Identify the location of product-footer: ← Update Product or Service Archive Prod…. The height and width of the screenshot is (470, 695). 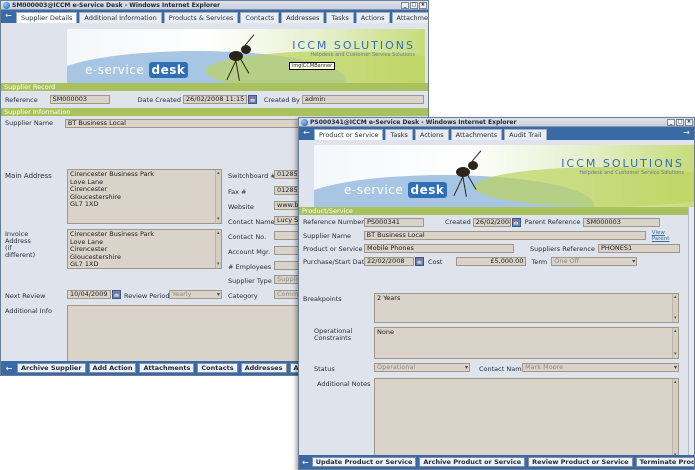
(496, 462).